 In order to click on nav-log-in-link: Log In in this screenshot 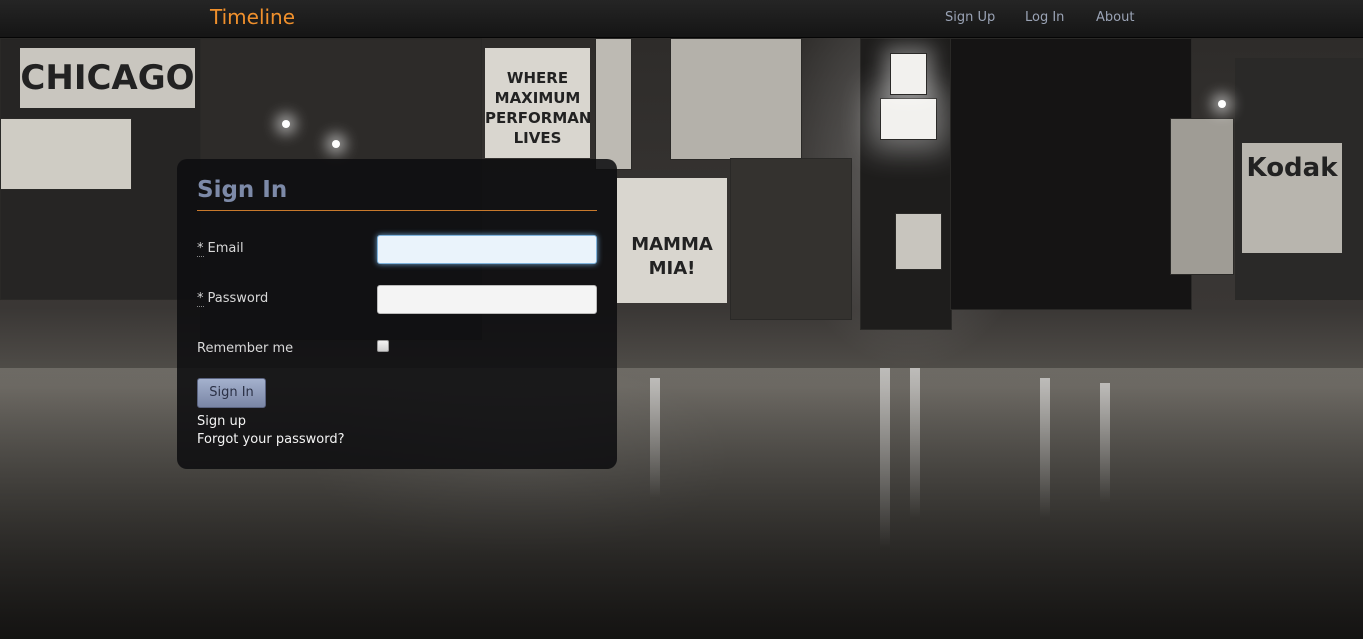, I will do `click(1044, 17)`.